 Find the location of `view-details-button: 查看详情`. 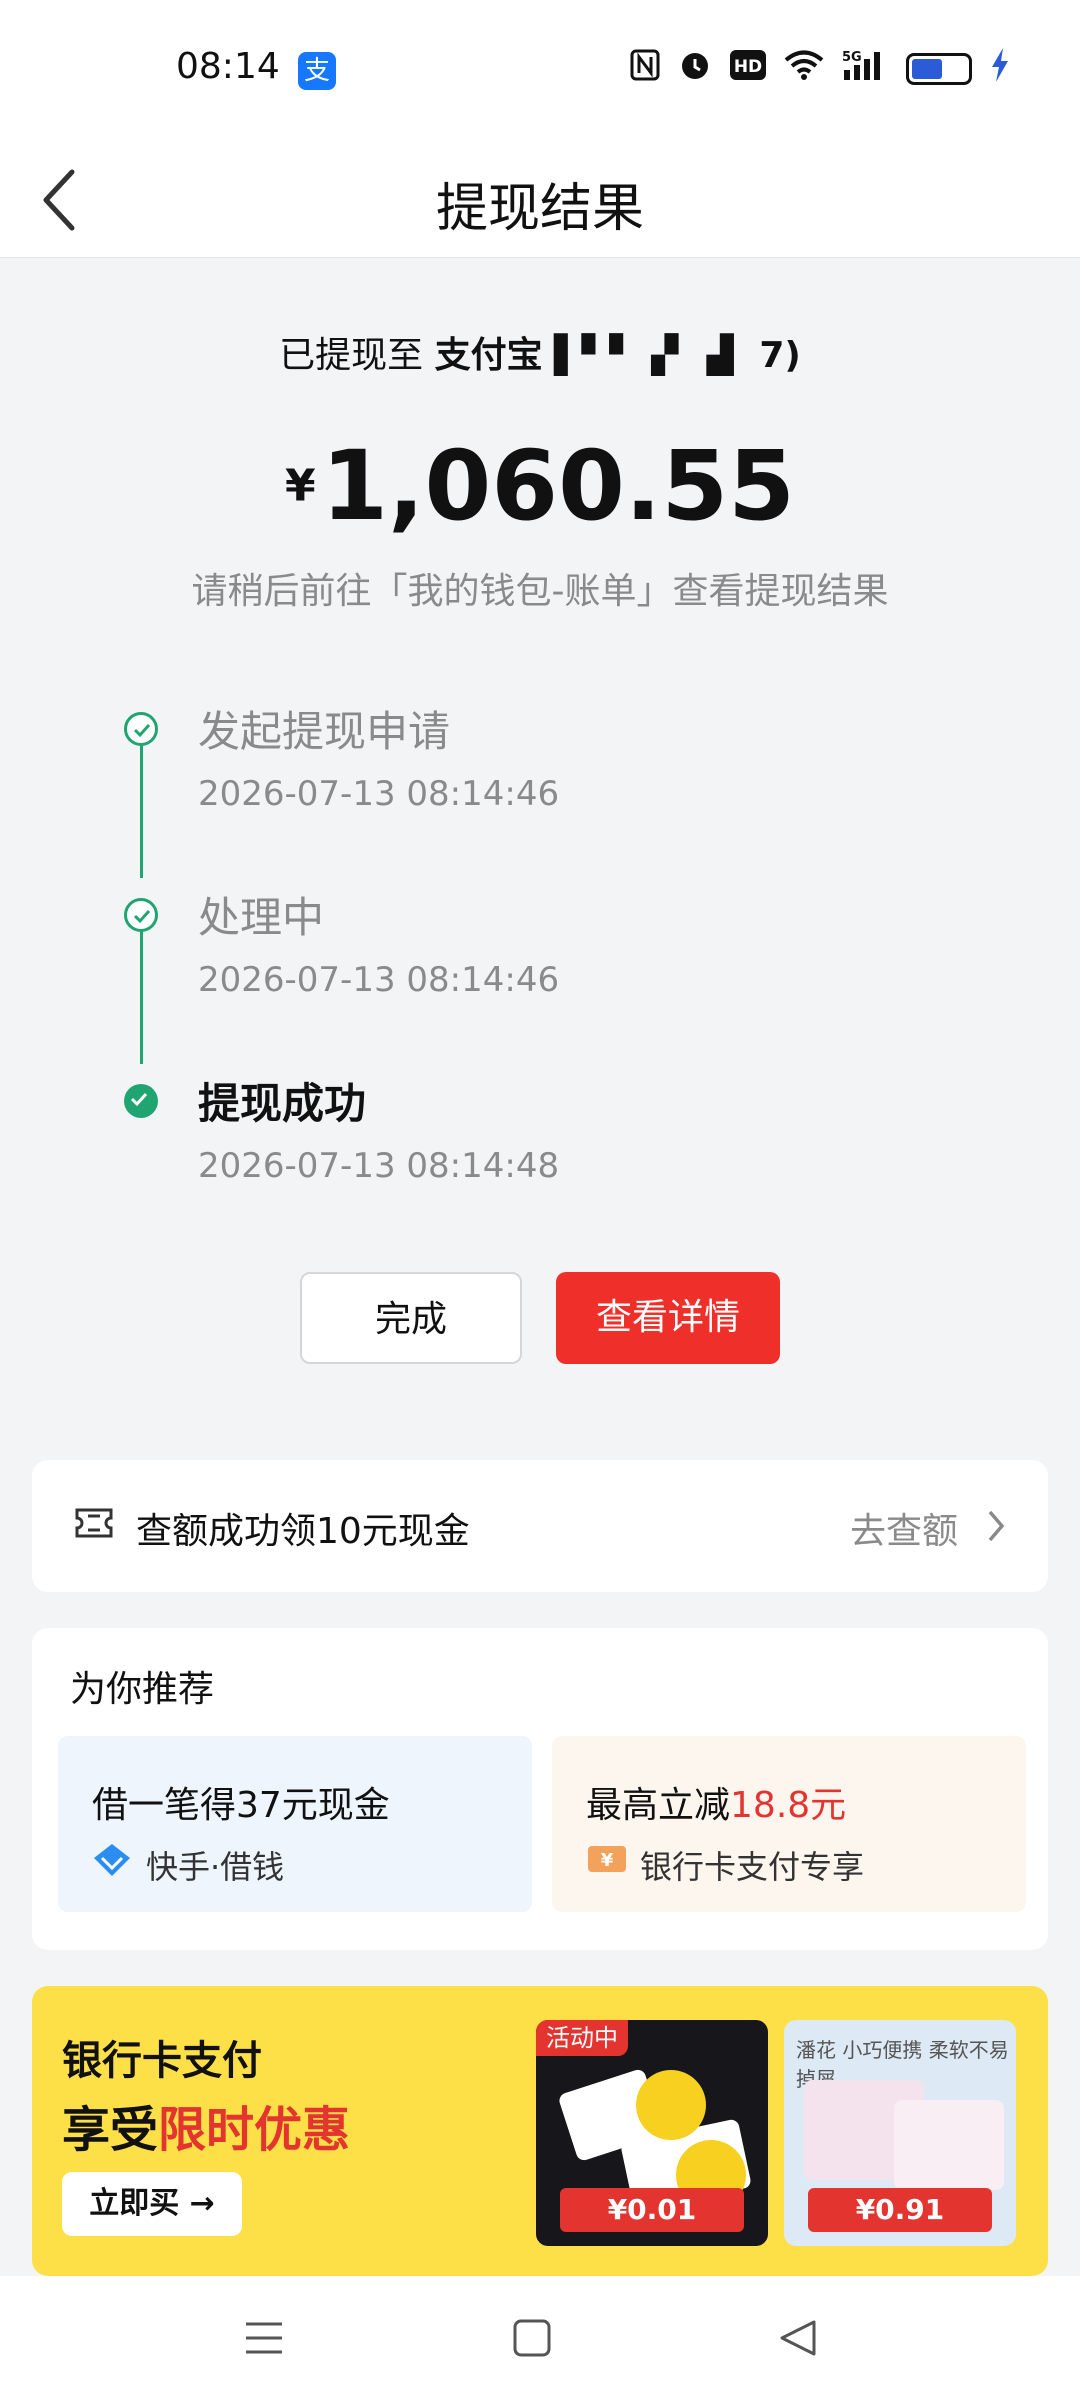

view-details-button: 查看详情 is located at coordinates (668, 1318).